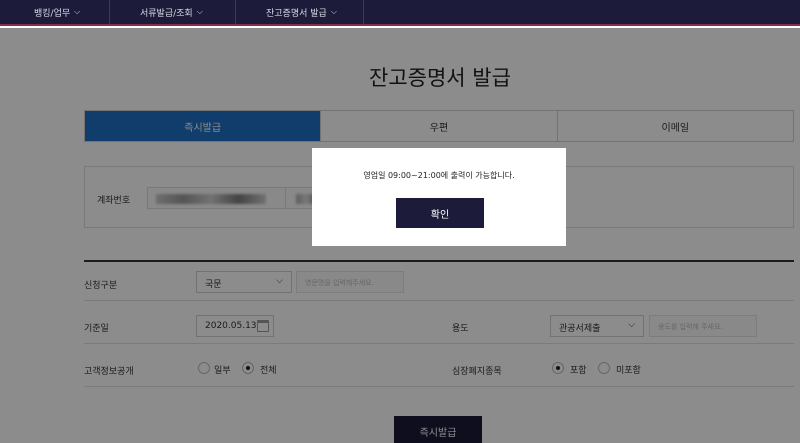 The height and width of the screenshot is (443, 800). What do you see at coordinates (296, 13) in the screenshot?
I see `nav-item-label: 잔고증명서 발급` at bounding box center [296, 13].